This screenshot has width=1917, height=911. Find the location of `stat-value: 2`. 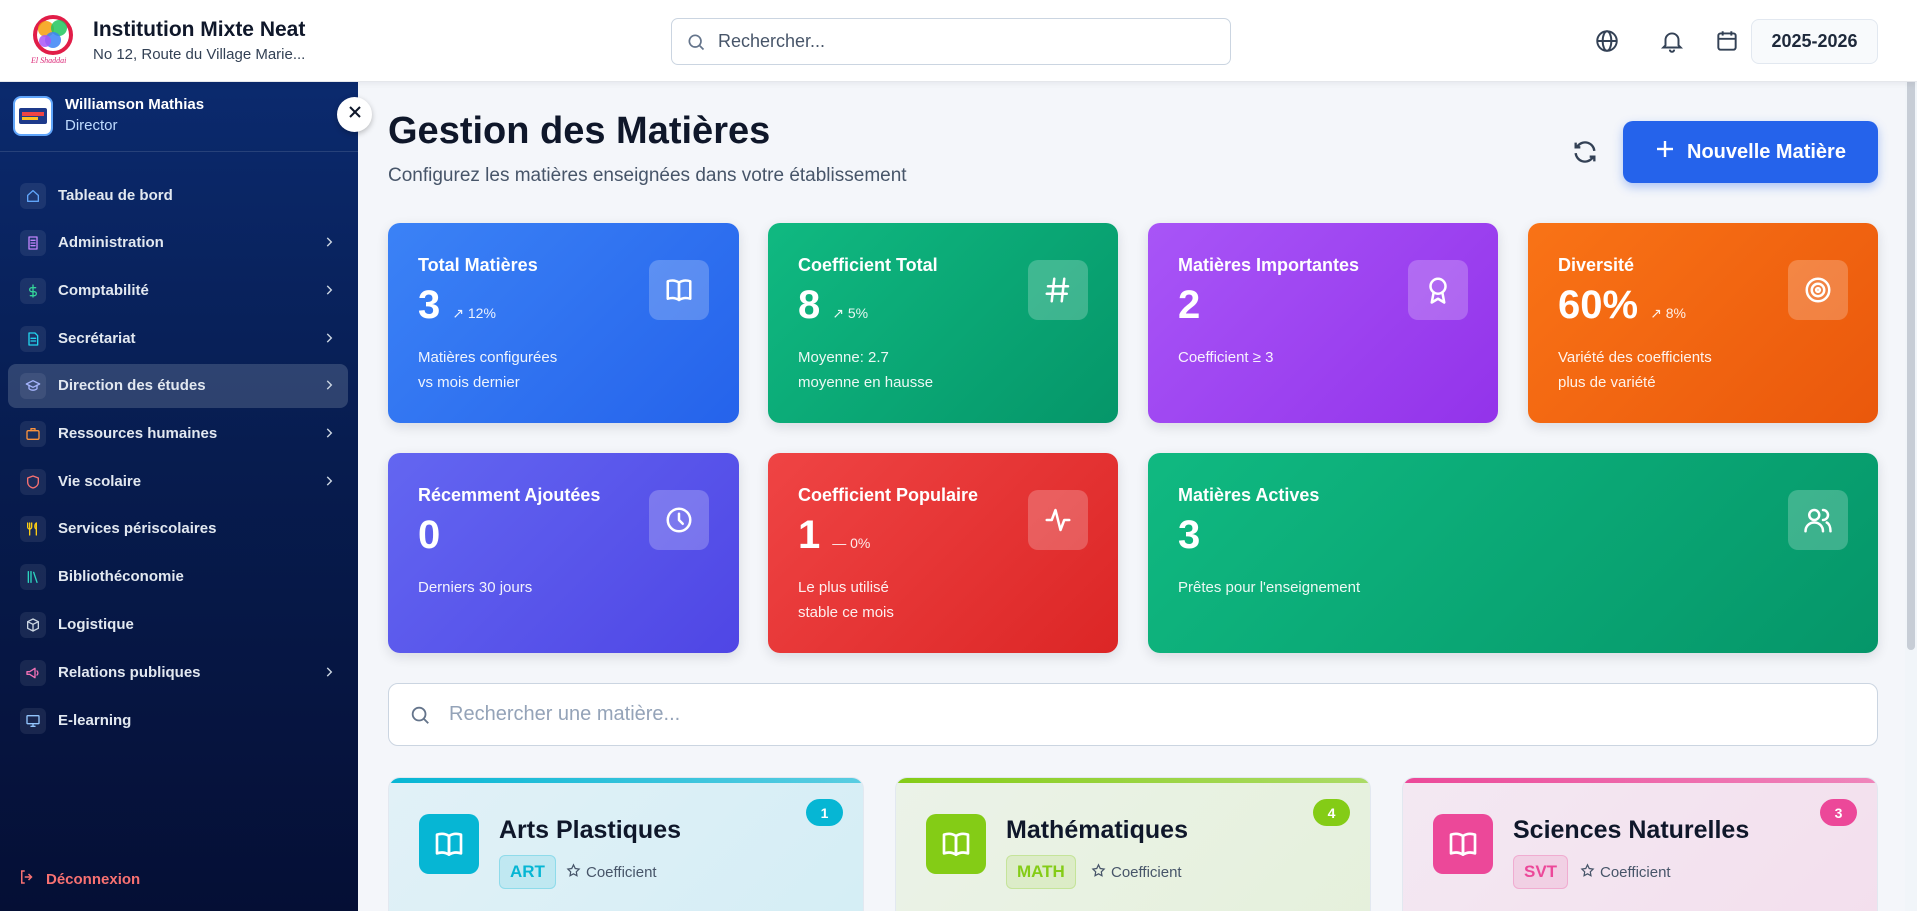

stat-value: 2 is located at coordinates (1189, 305).